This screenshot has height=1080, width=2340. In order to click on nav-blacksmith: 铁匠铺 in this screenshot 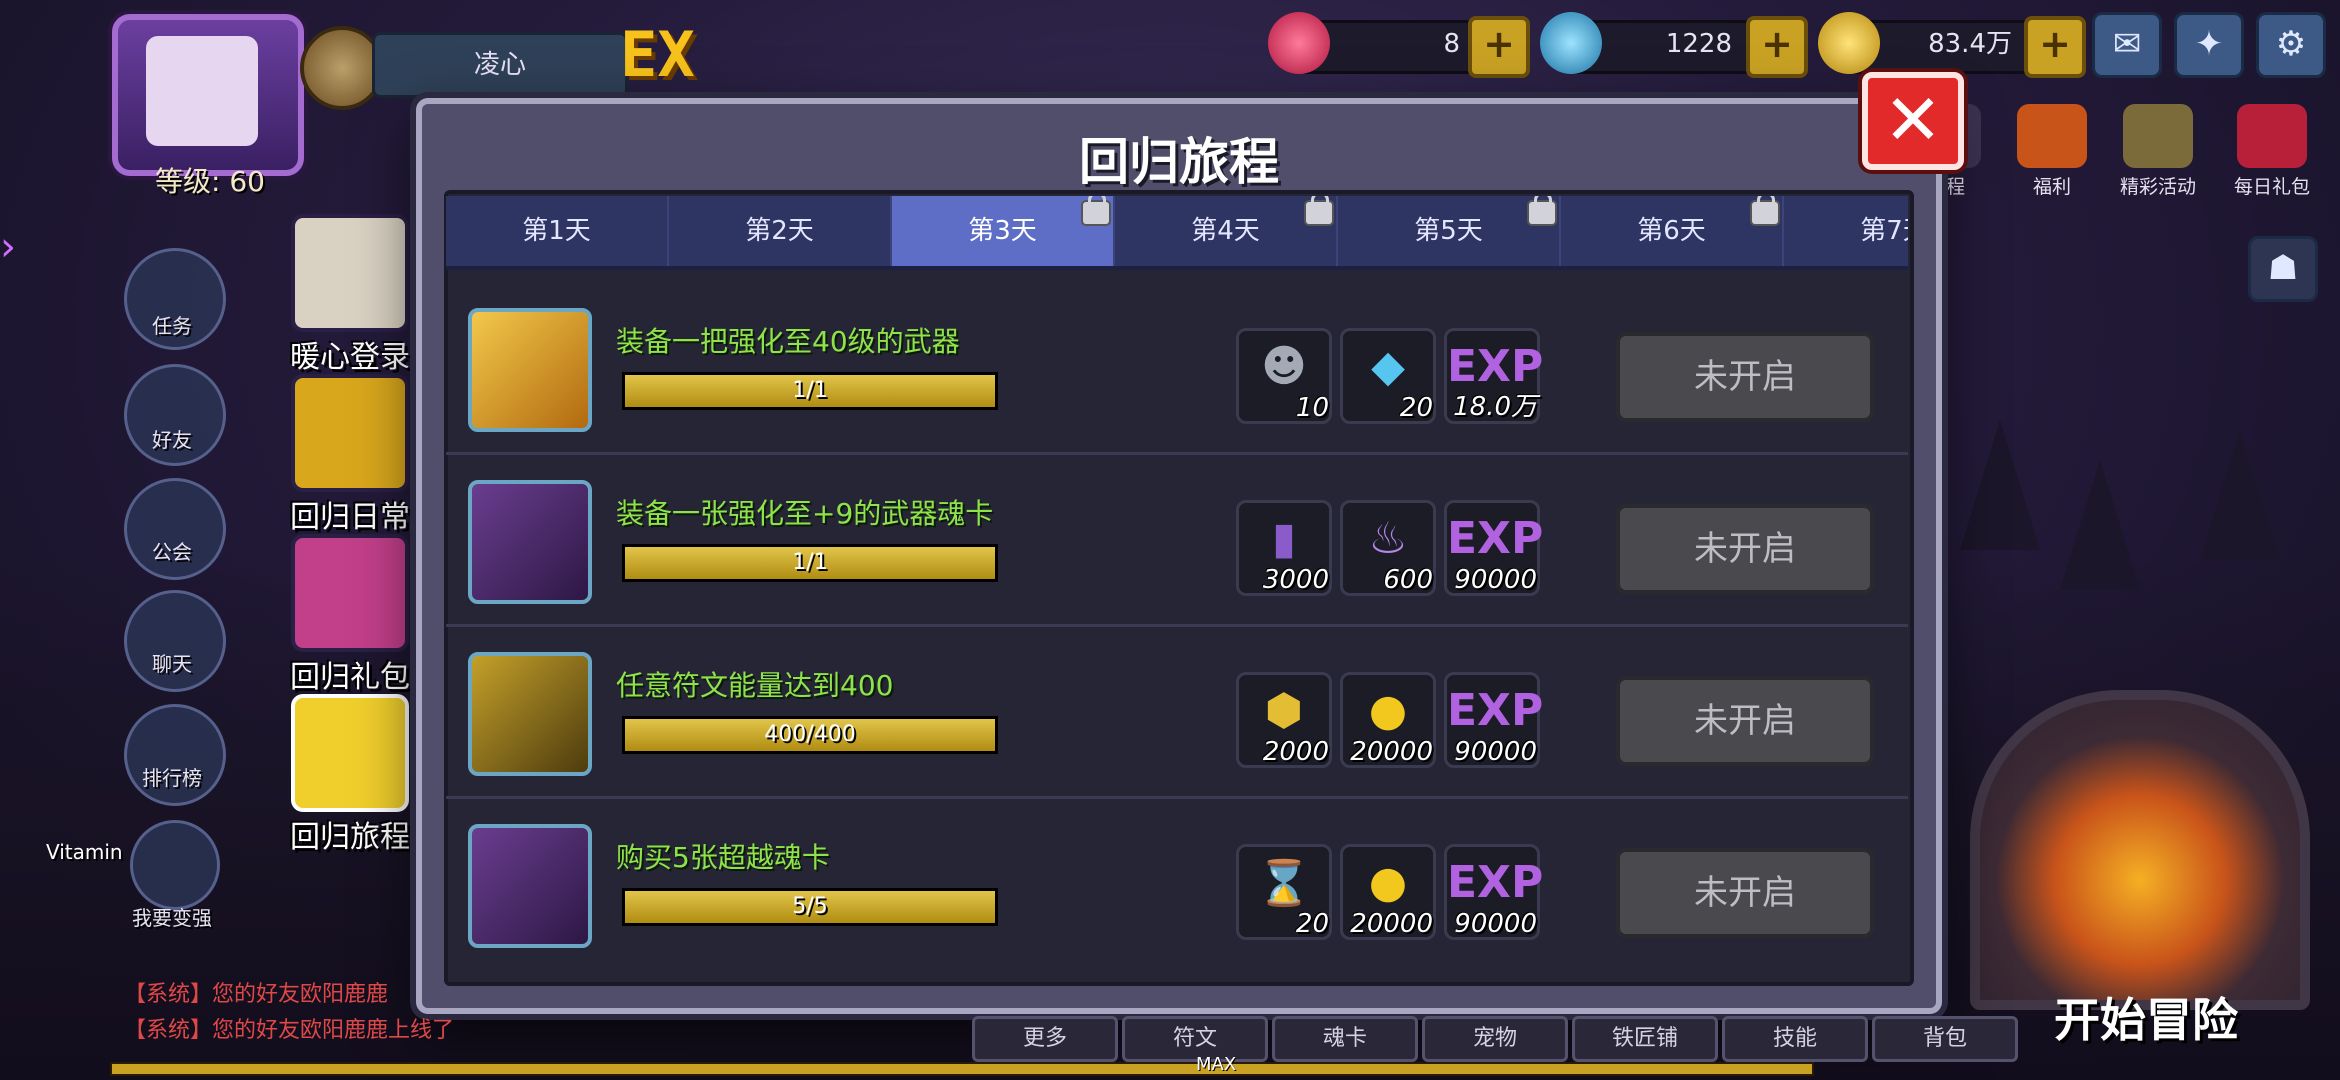, I will do `click(1645, 1039)`.